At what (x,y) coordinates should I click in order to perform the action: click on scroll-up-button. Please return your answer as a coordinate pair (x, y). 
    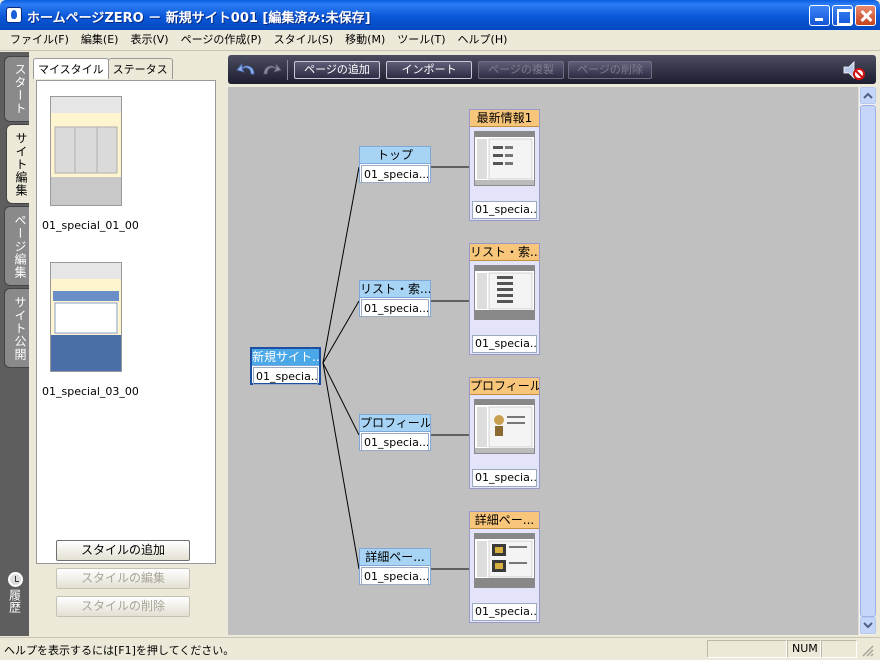
    Looking at the image, I should click on (868, 95).